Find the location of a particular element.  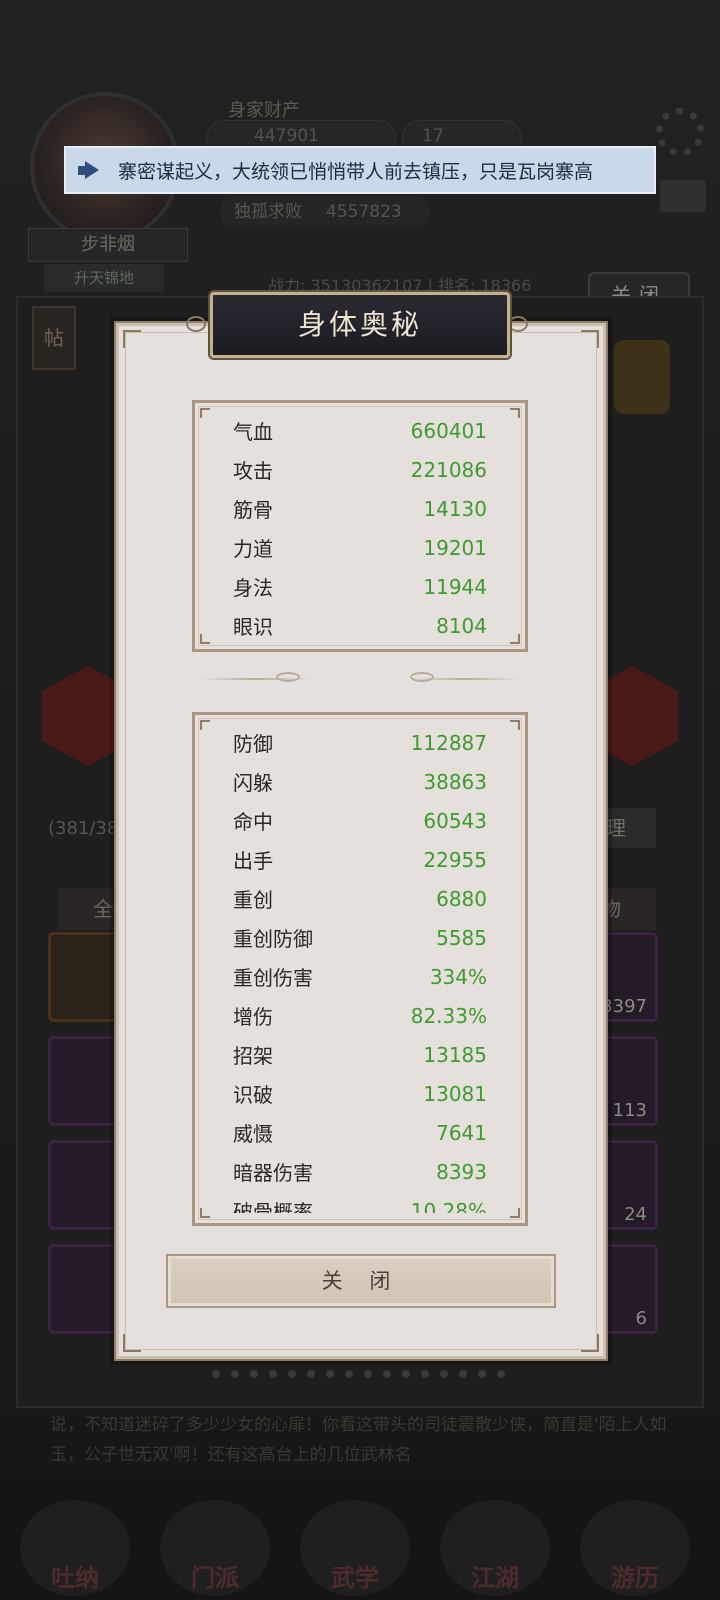

stat-label: 增伤 is located at coordinates (253, 1017).